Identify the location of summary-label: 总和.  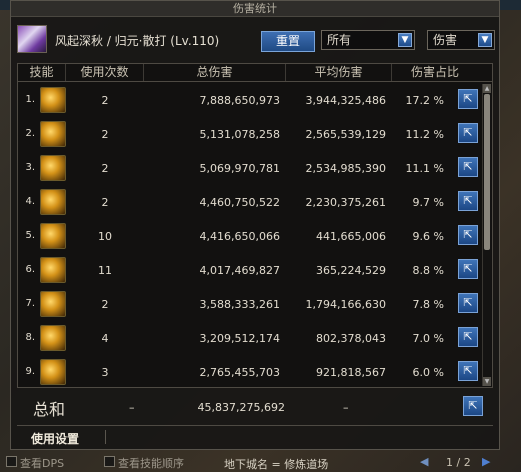
(49, 409).